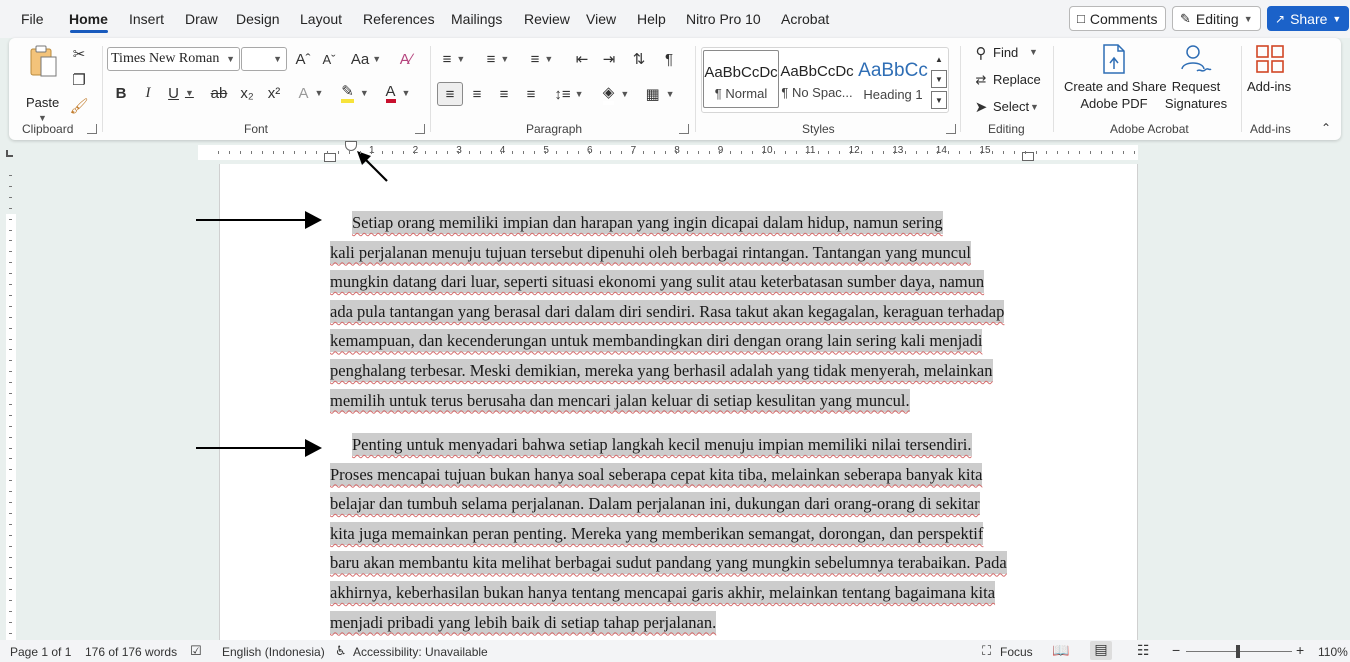 The width and height of the screenshot is (1350, 662). I want to click on proofing-icon: ☑, so click(196, 651).